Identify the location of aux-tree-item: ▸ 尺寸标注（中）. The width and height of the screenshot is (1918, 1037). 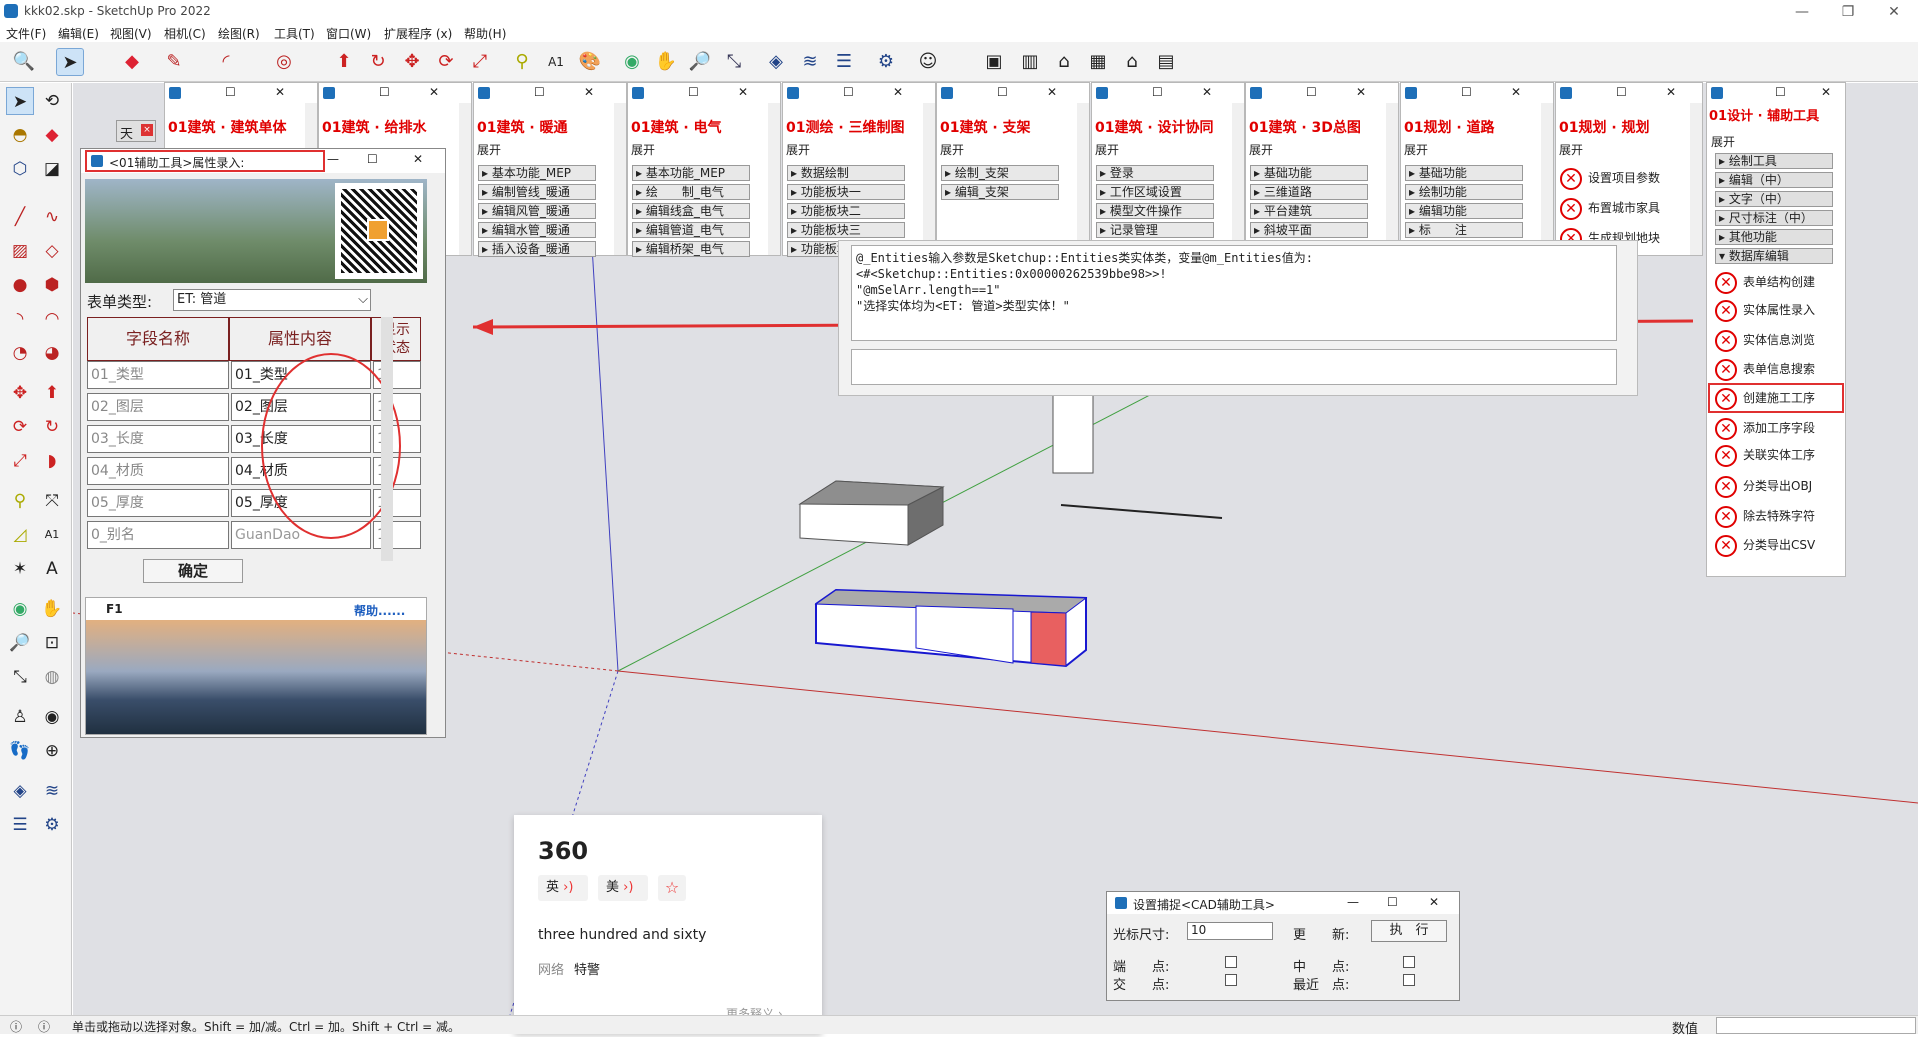
(1774, 218).